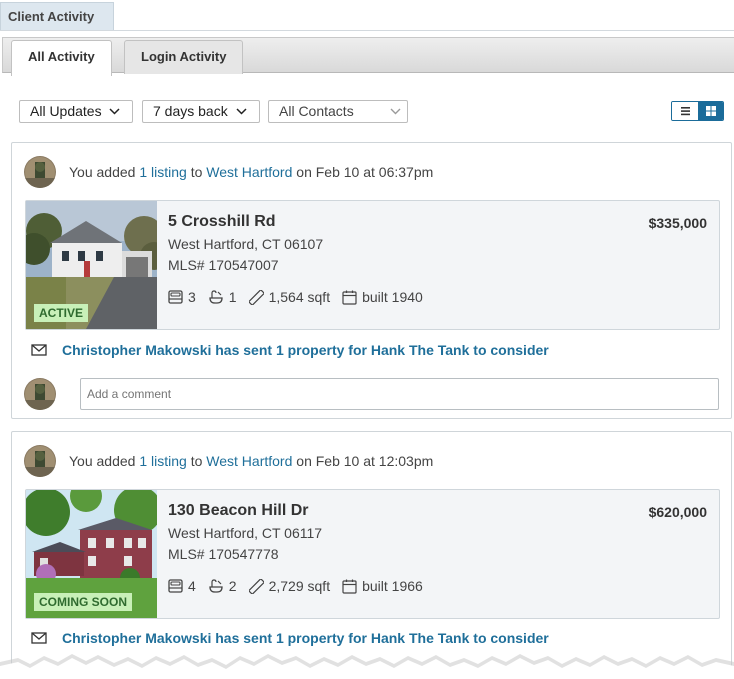 The height and width of the screenshot is (679, 734). I want to click on activity-timestamp: on Feb 10 at 06:37pm, so click(363, 172).